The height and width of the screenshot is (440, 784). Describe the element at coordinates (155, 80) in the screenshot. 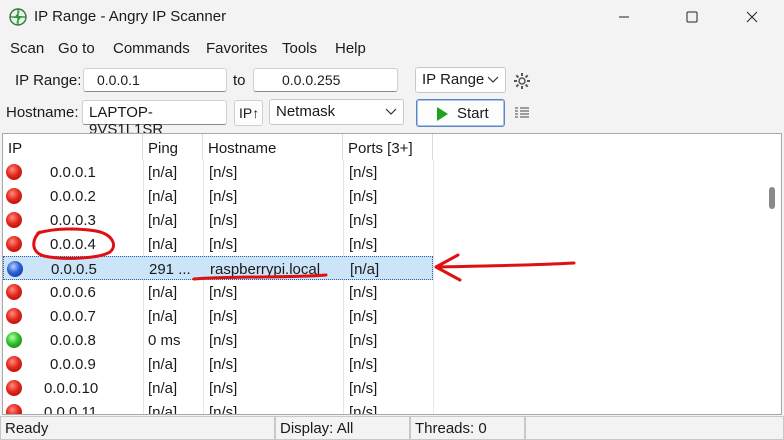

I see `ip-from-input: 0.0.0.1` at that location.